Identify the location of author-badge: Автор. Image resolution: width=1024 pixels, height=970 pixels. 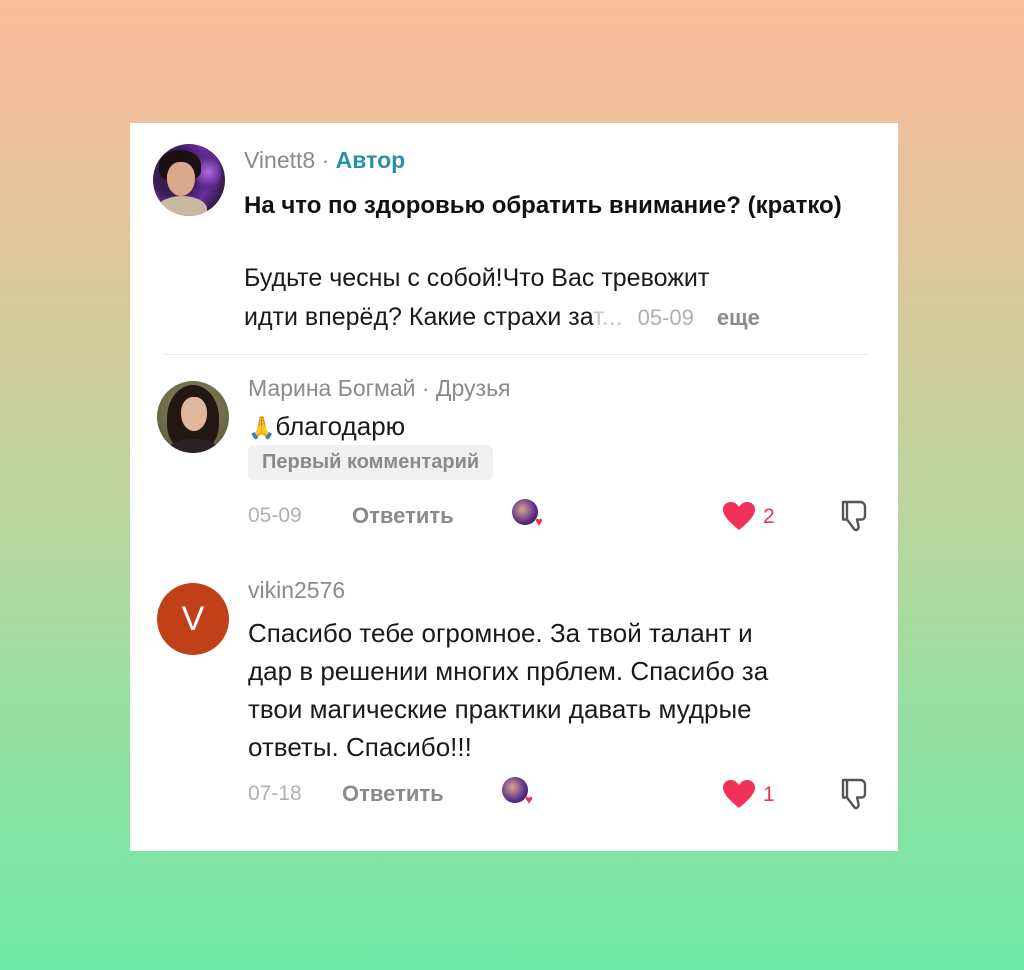
(370, 160).